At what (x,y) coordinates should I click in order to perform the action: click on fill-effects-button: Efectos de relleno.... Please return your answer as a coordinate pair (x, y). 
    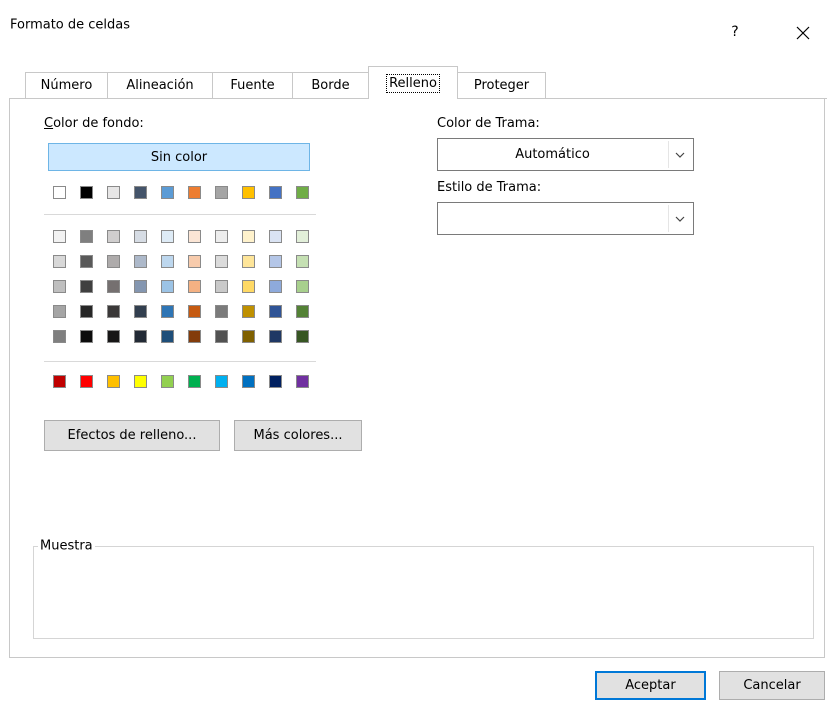
    Looking at the image, I should click on (132, 435).